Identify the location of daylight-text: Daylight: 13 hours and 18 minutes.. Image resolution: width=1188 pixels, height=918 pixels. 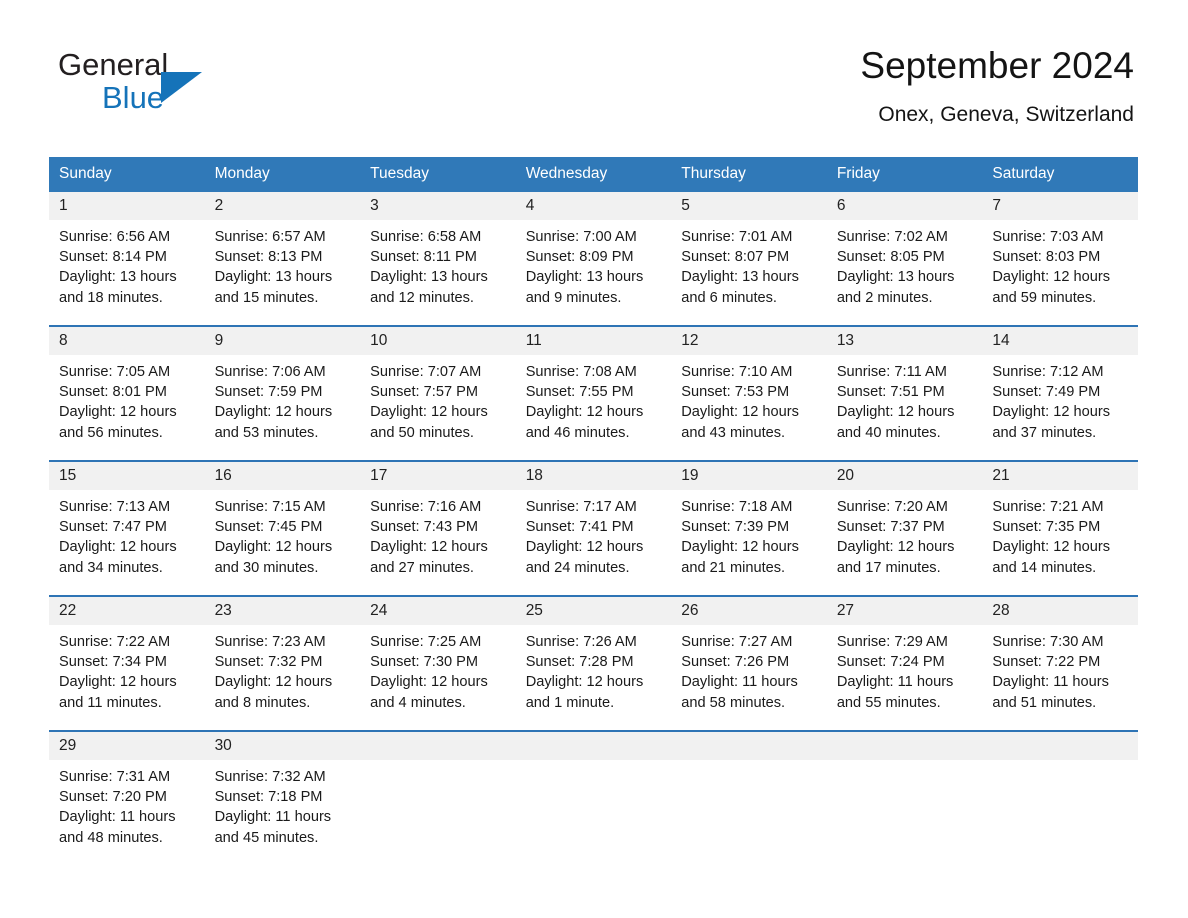
(118, 287).